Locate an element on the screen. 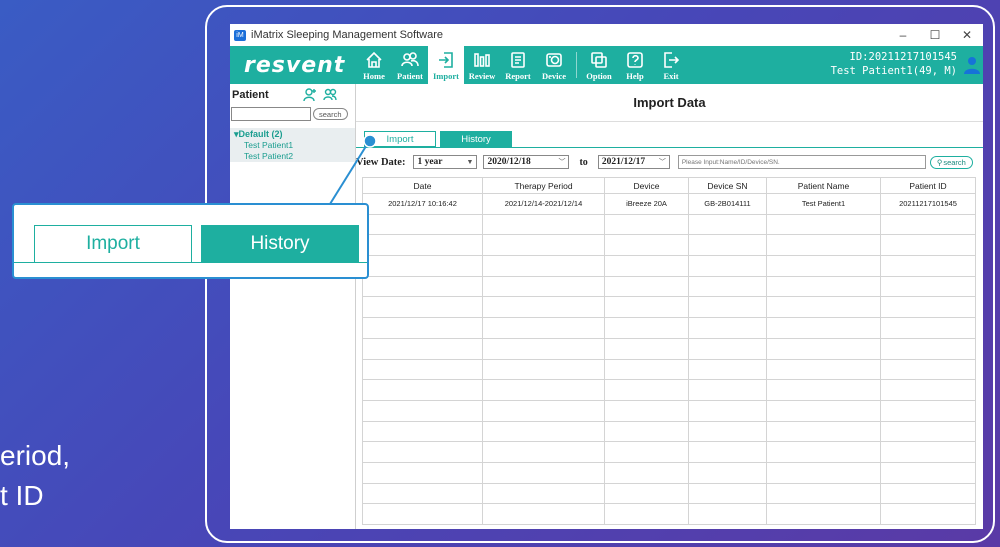  maximize-button: ☐ is located at coordinates (935, 35).